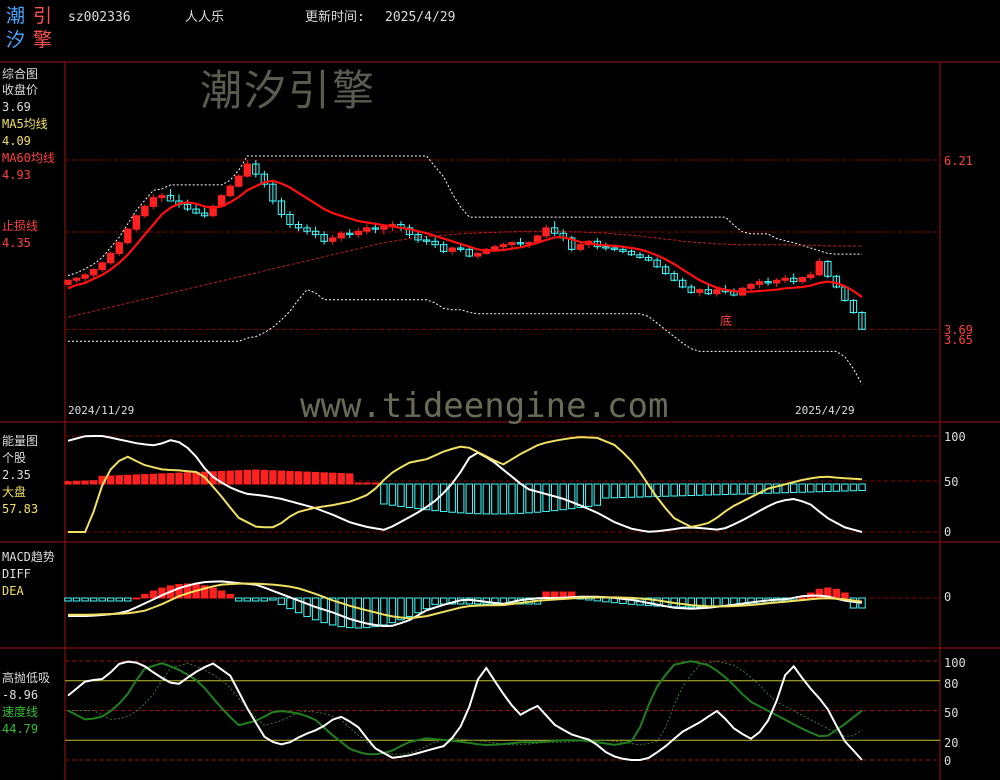 The width and height of the screenshot is (1000, 780). What do you see at coordinates (464, 274) in the screenshot?
I see `ma60-line` at bounding box center [464, 274].